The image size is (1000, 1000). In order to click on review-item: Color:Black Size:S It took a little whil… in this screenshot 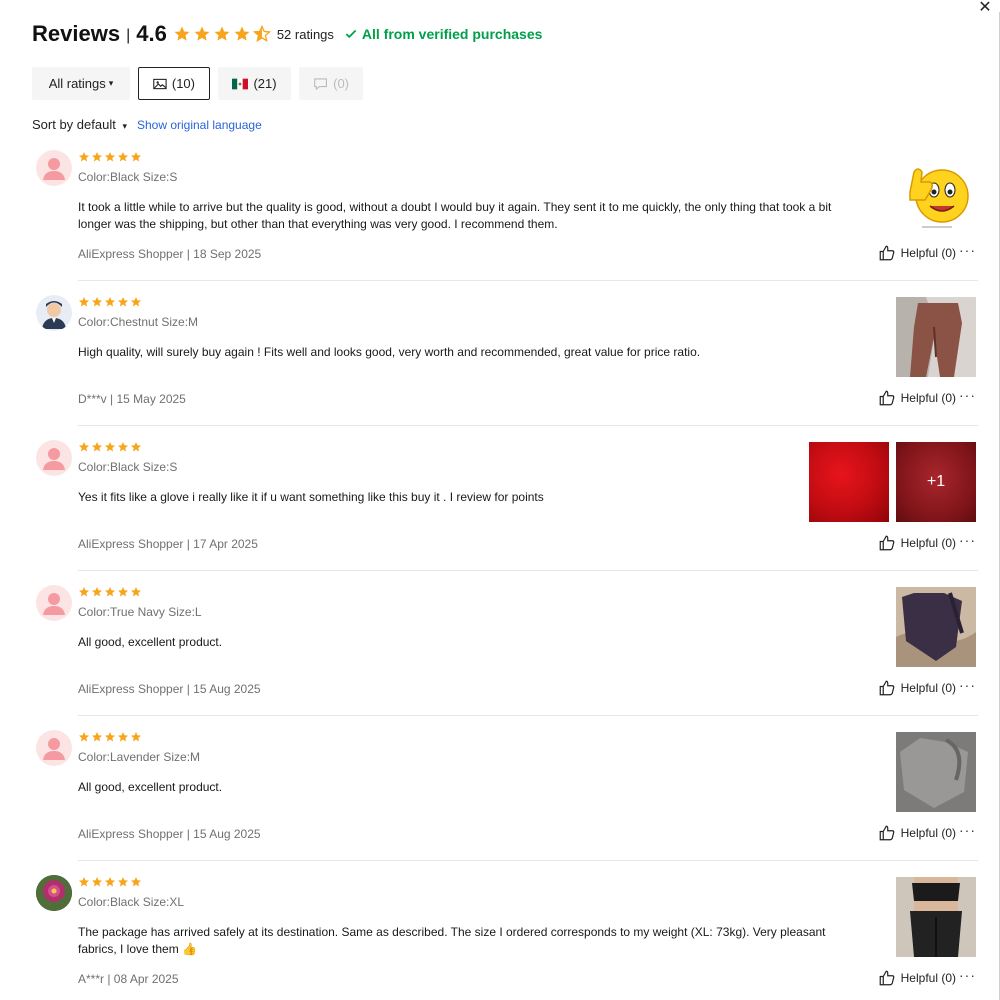, I will do `click(505, 219)`.